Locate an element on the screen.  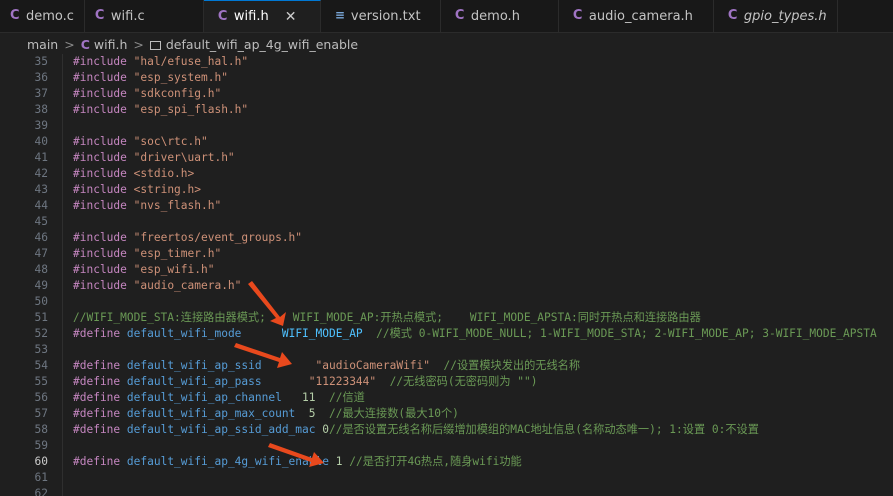
code-line: 36 #include "esp_system.h" is located at coordinates (446, 78).